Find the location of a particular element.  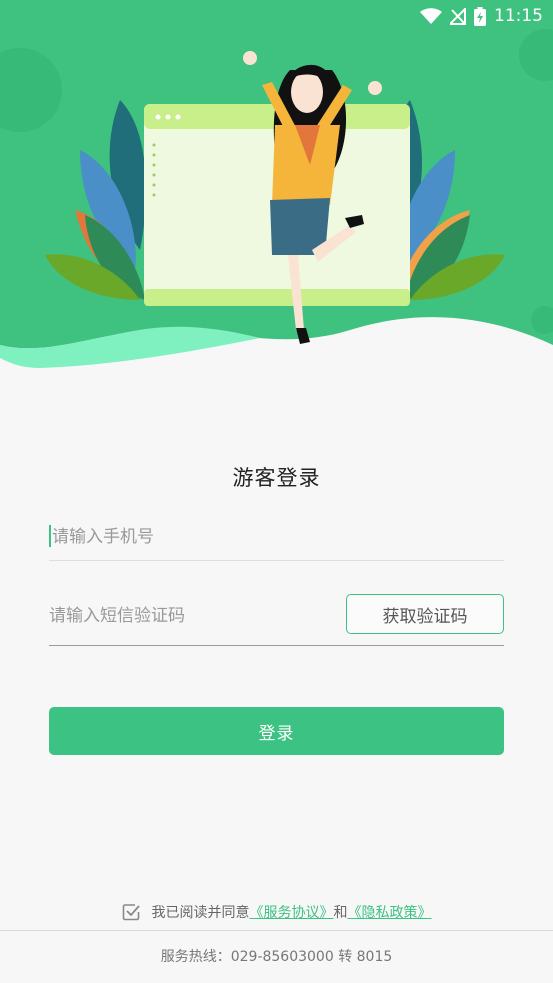

agreement-row: 我已阅读并同意 《服务协议》 和 《隐私政策》 is located at coordinates (276, 912).